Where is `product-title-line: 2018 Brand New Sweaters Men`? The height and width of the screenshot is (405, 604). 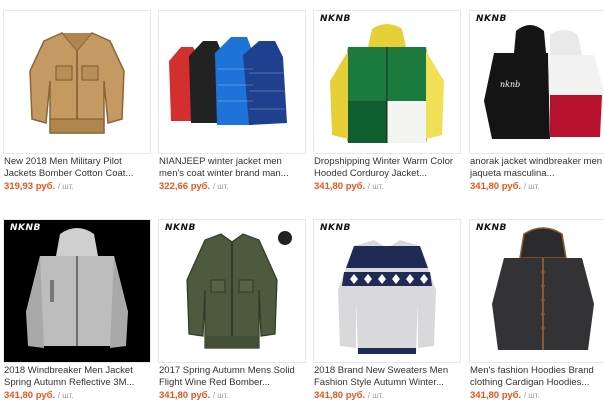 product-title-line: 2018 Brand New Sweaters Men is located at coordinates (389, 371).